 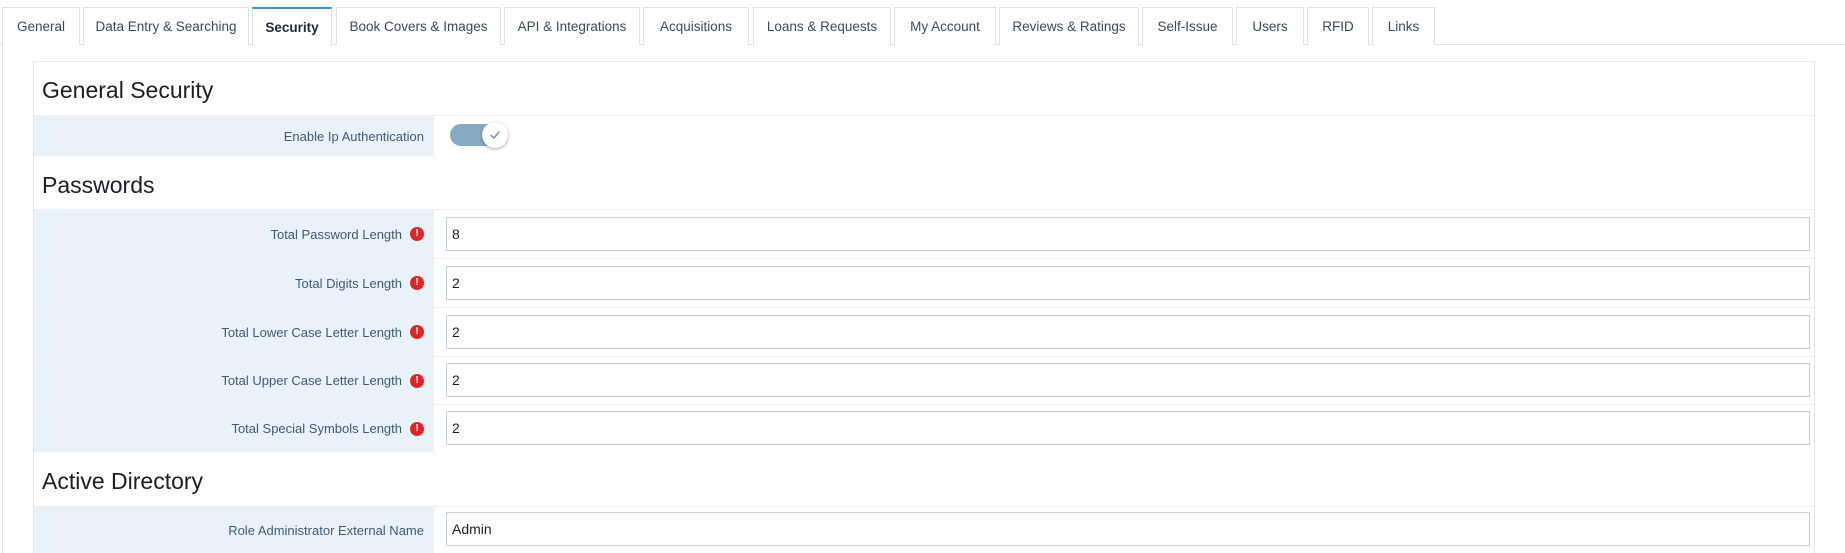 I want to click on tab-users: Users, so click(x=1270, y=26).